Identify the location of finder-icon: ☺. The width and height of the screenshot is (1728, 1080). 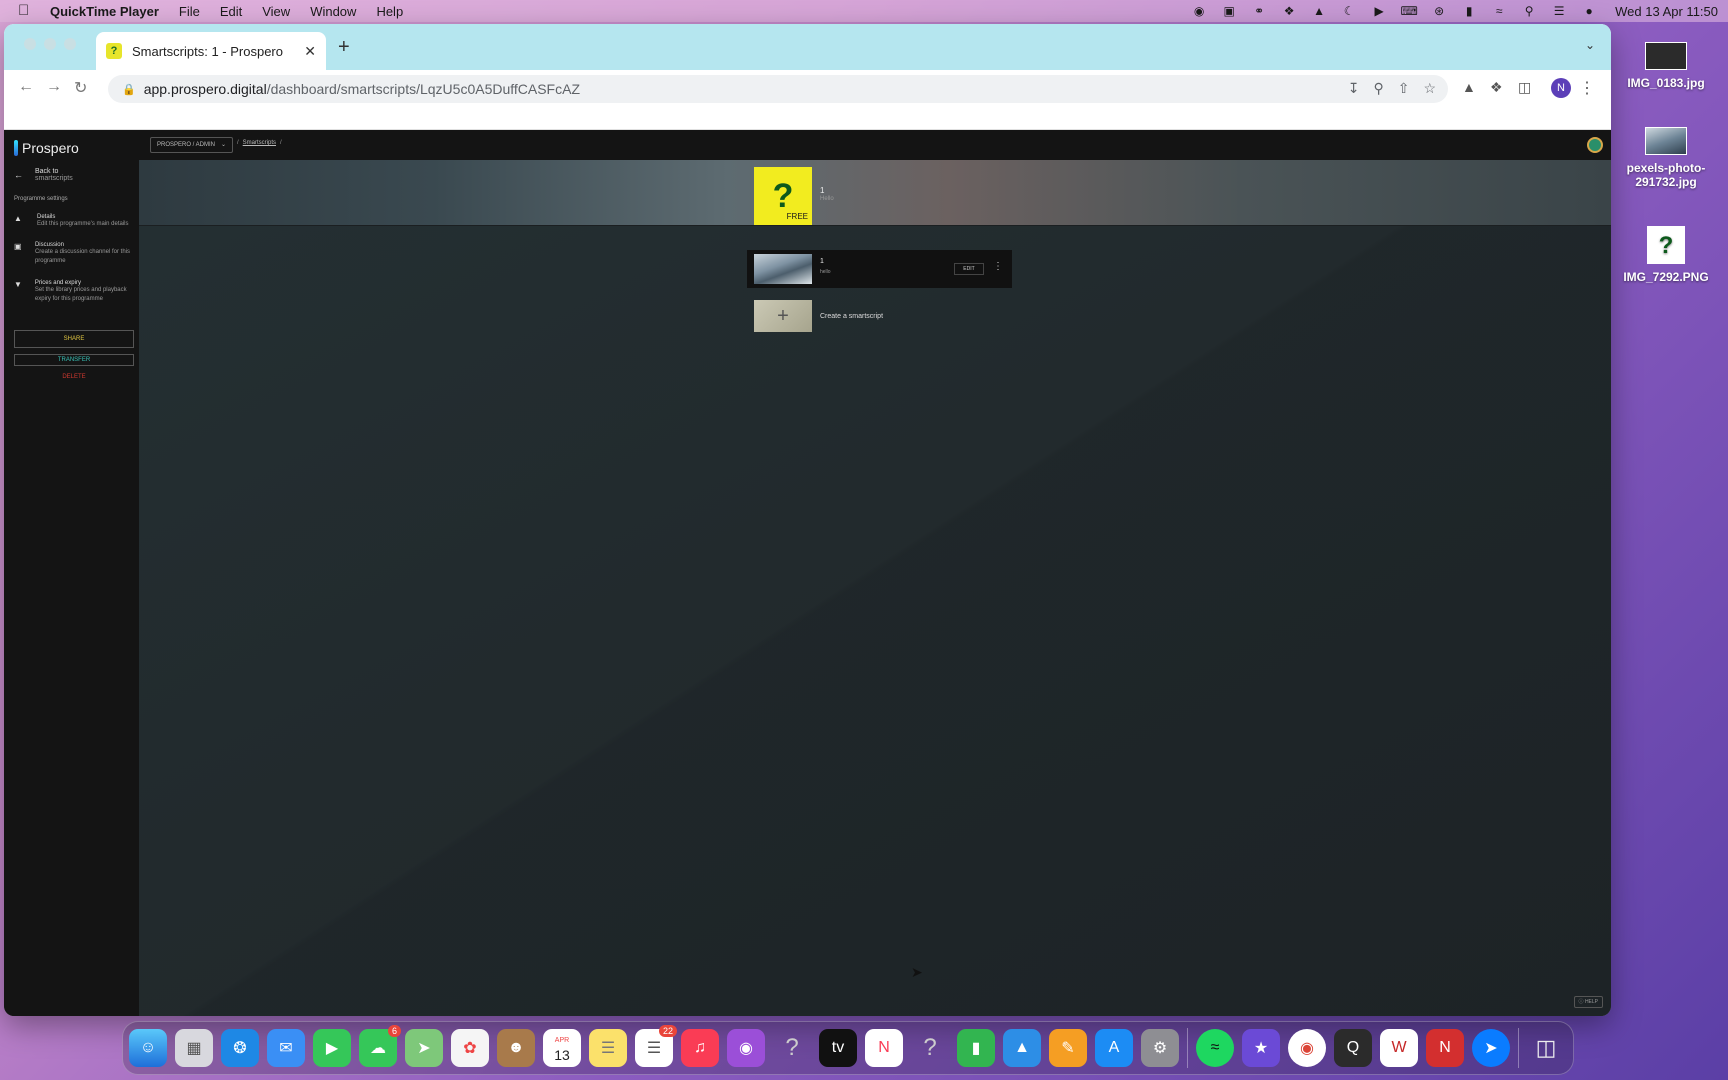
(148, 1048).